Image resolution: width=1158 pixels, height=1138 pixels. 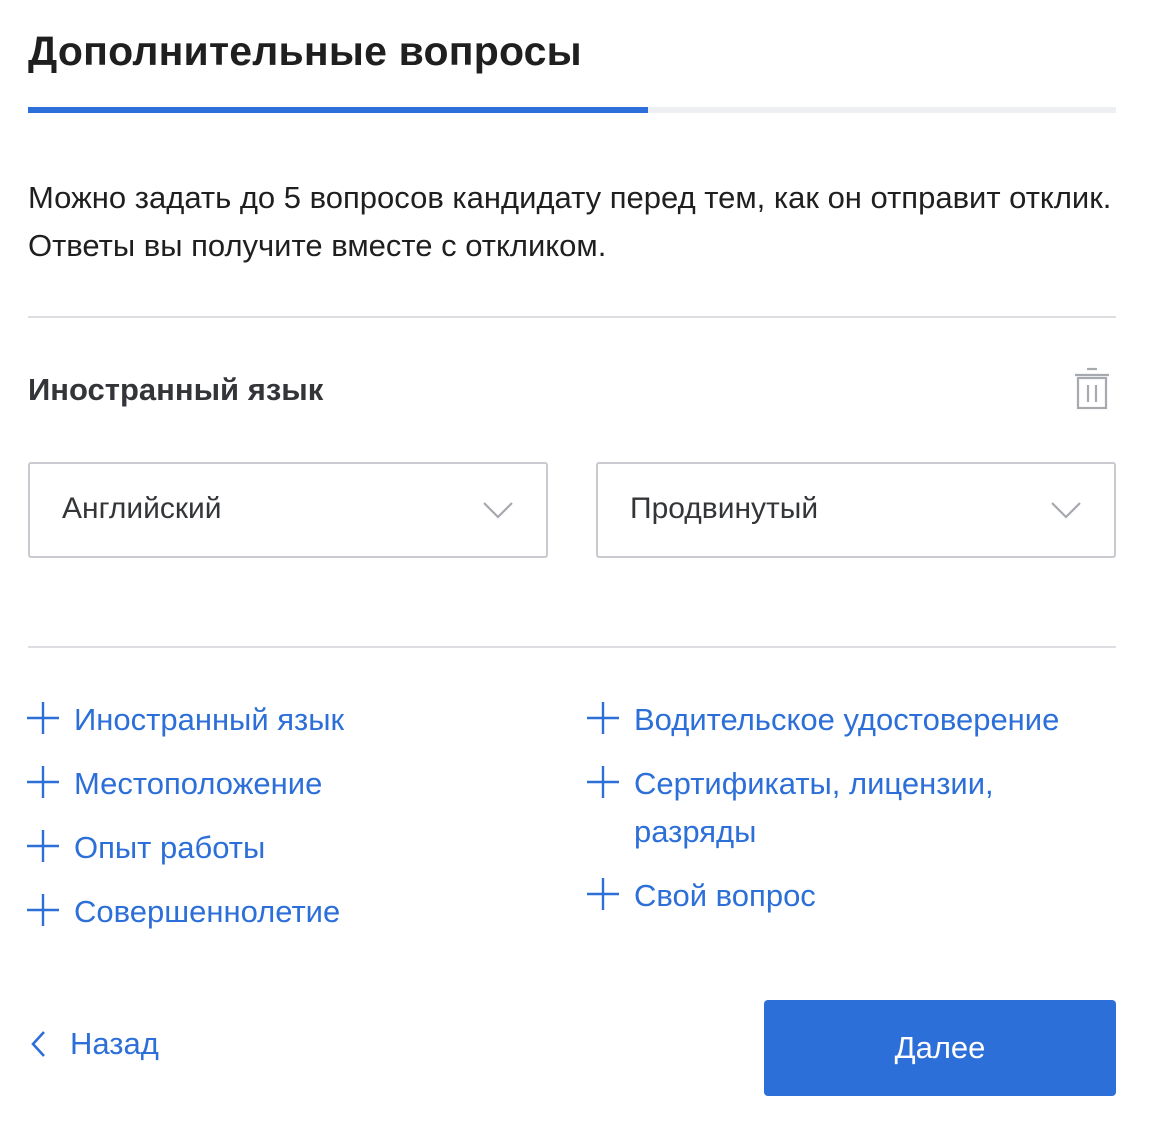 I want to click on add-driver-license-link: Водительское удостоверение, so click(x=822, y=720).